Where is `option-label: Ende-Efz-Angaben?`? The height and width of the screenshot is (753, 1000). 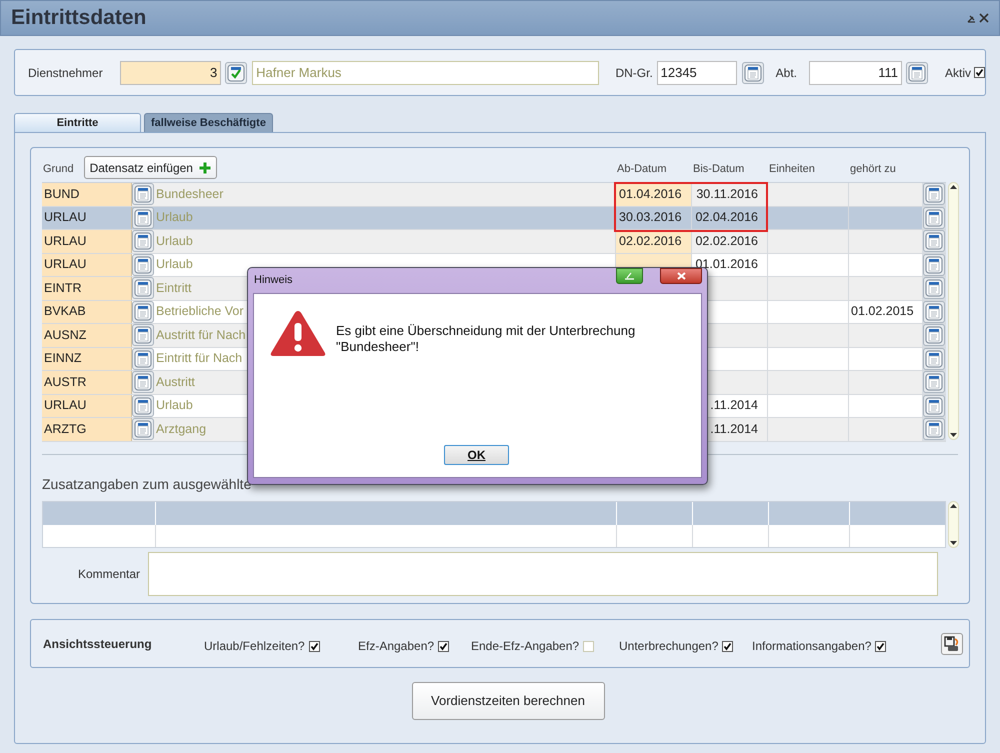 option-label: Ende-Efz-Angaben? is located at coordinates (525, 646).